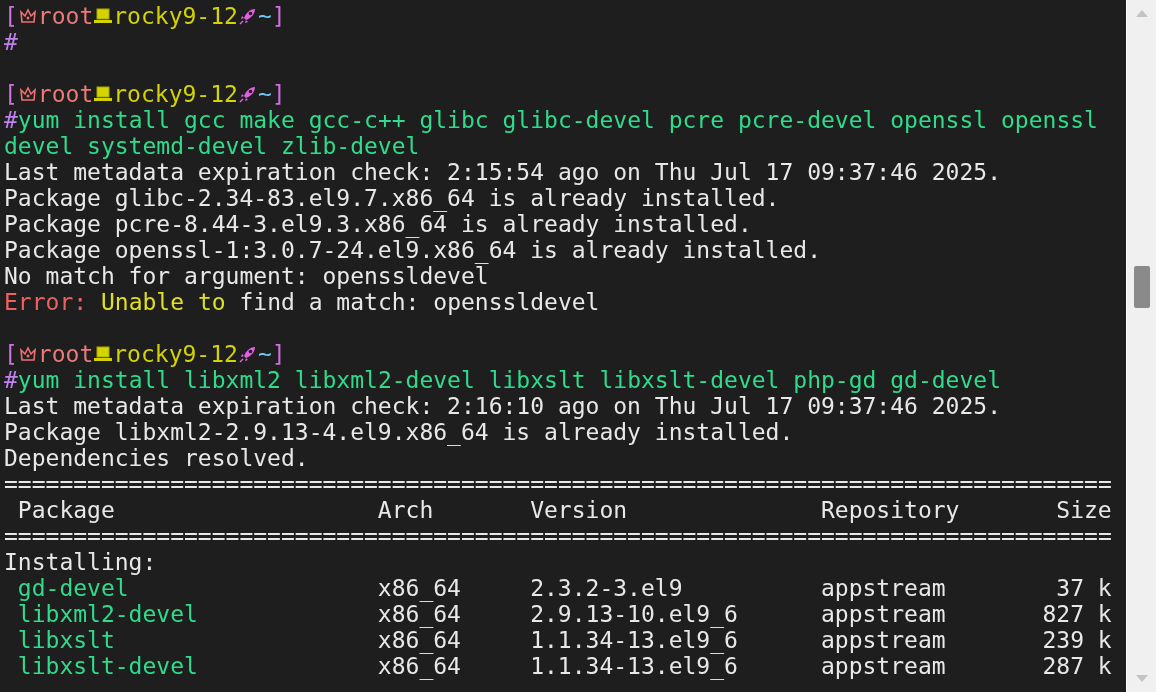  What do you see at coordinates (46, 302) in the screenshot?
I see `error-label: Error:` at bounding box center [46, 302].